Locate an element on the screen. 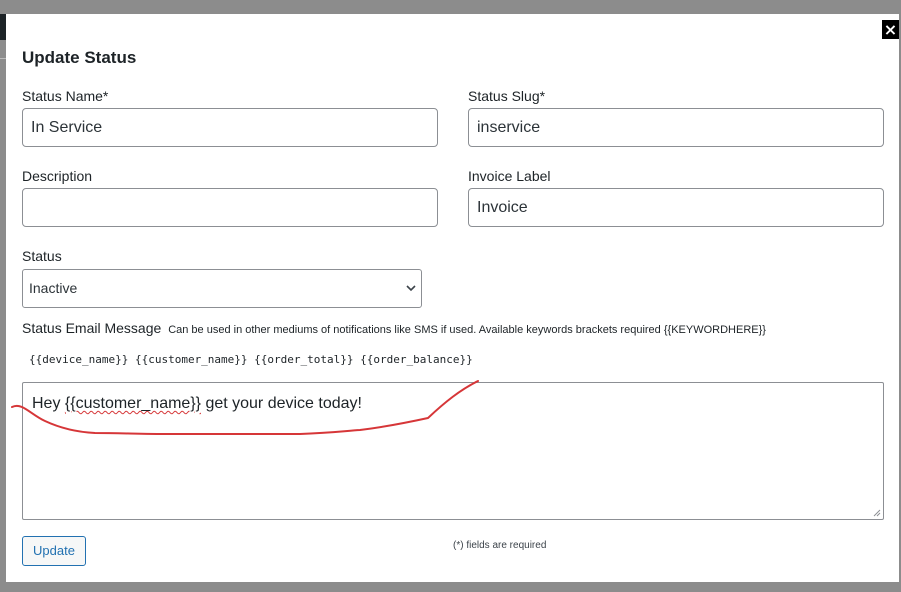 The width and height of the screenshot is (901, 592). message-text-prefix: Hey is located at coordinates (48, 403).